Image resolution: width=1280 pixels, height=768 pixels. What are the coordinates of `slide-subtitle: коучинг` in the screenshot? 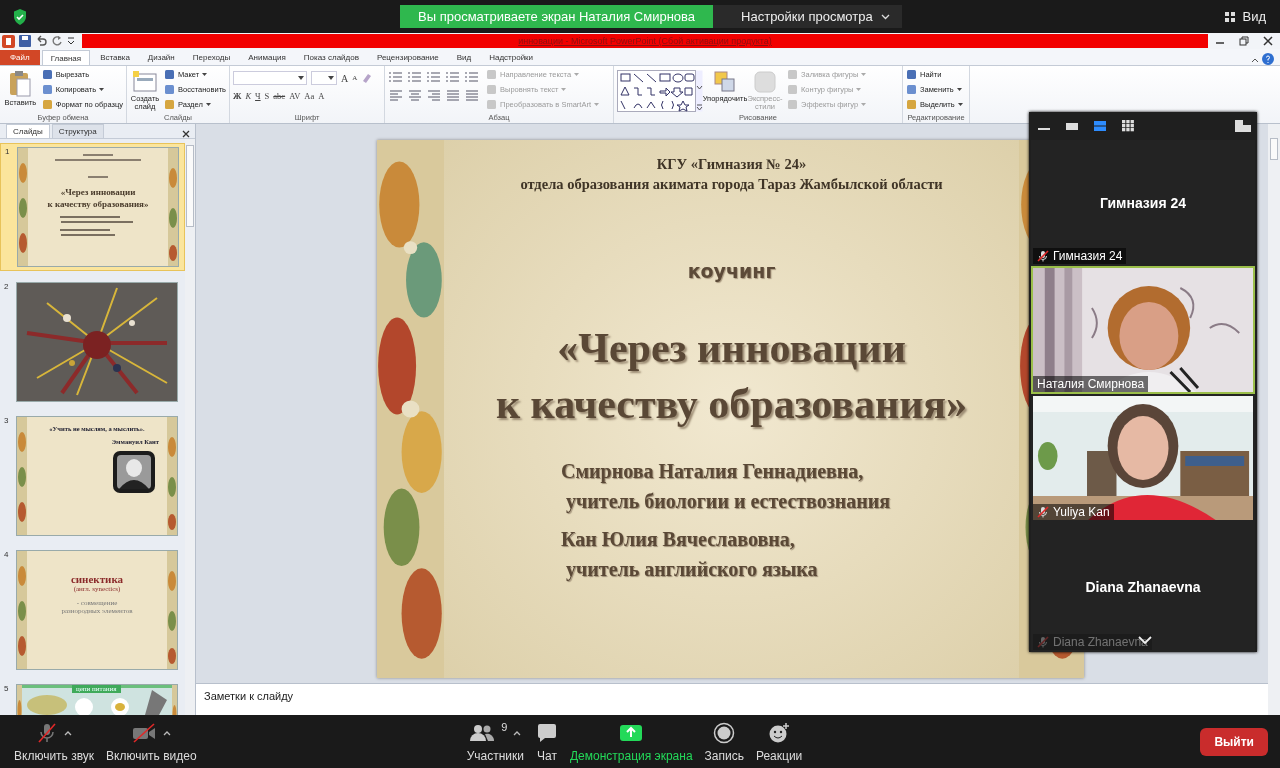 It's located at (731, 271).